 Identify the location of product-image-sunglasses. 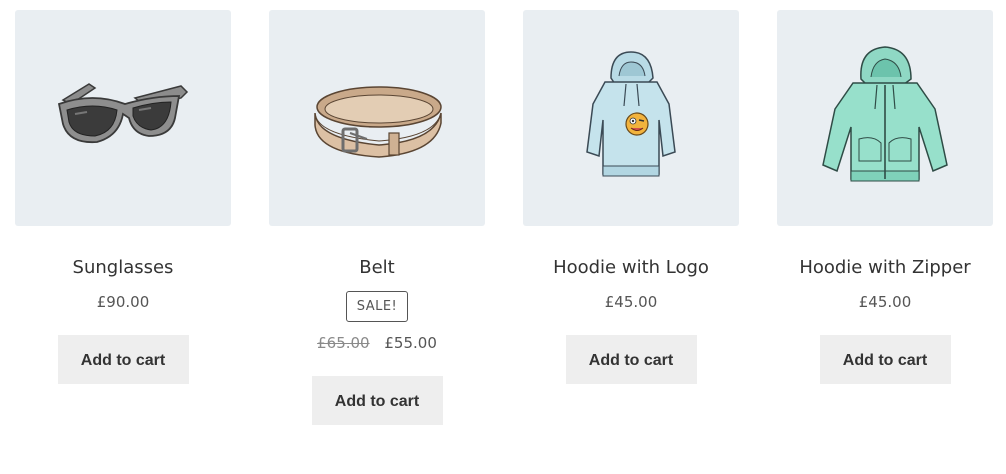
(123, 118).